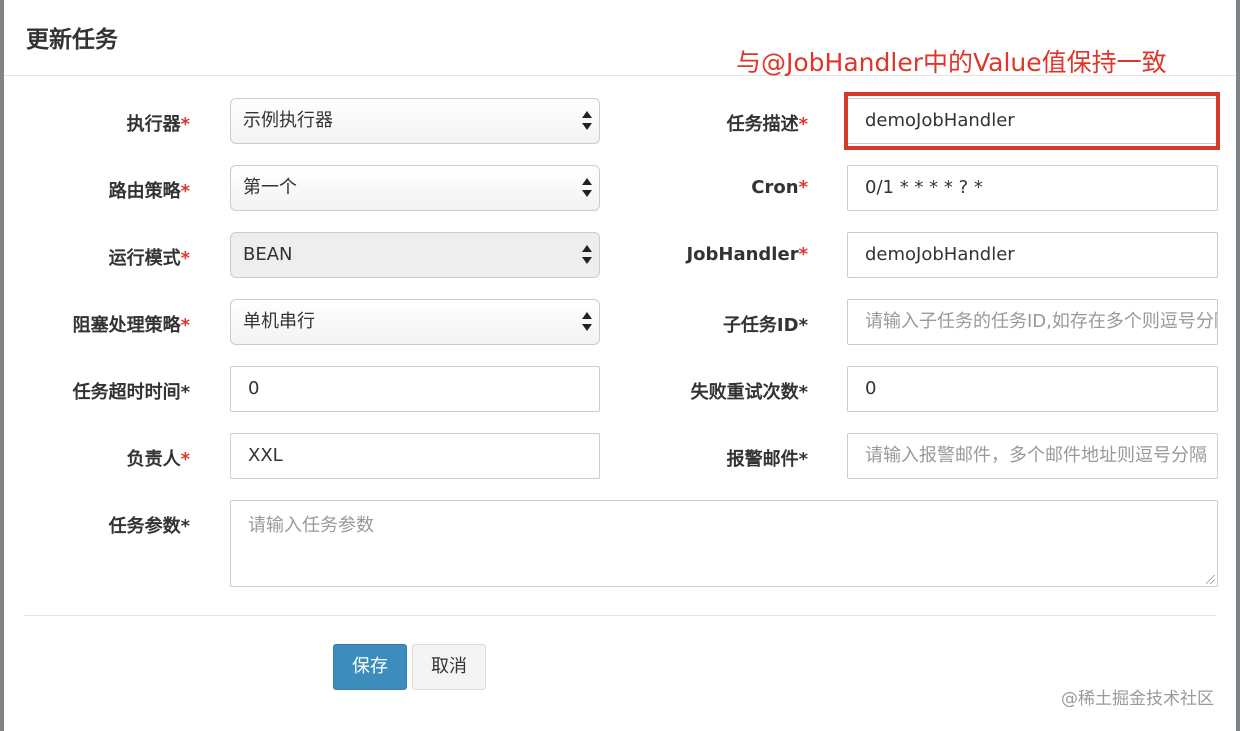 This screenshot has width=1240, height=731. I want to click on task-params-textarea: 请输入任务参数, so click(724, 543).